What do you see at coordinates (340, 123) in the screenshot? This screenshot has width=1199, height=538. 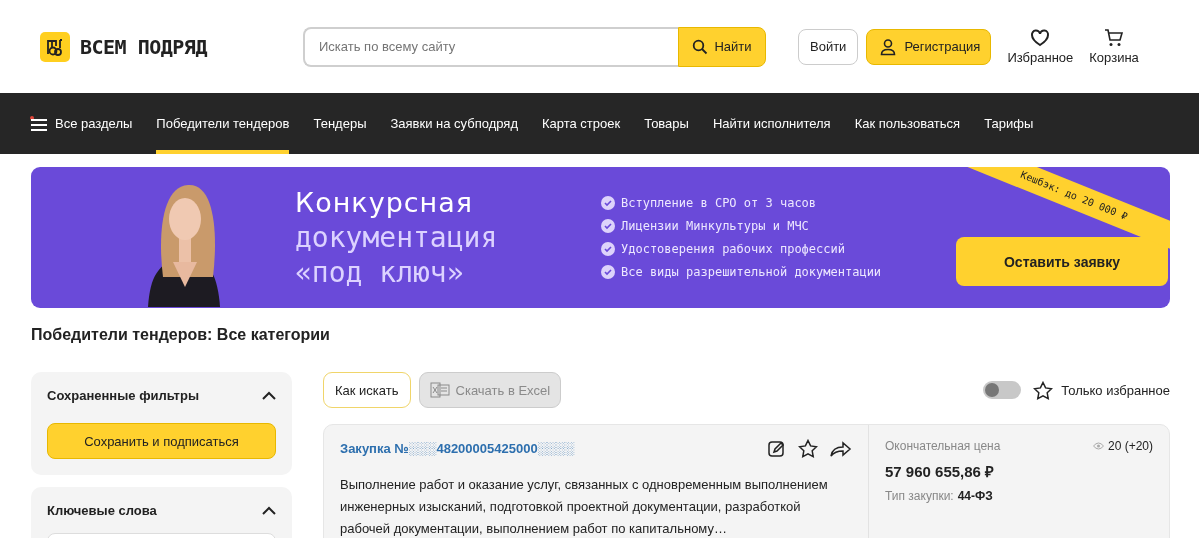 I see `nav-tab: Тендеры` at bounding box center [340, 123].